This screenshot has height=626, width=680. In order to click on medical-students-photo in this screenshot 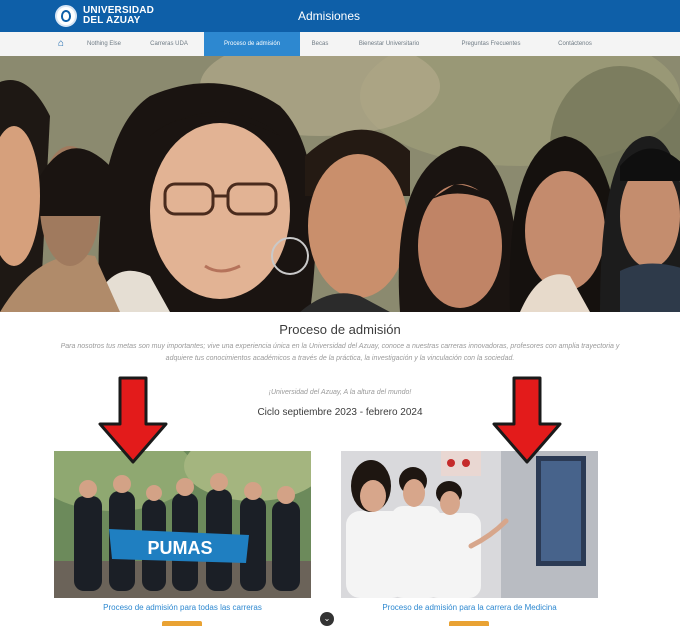, I will do `click(469, 524)`.